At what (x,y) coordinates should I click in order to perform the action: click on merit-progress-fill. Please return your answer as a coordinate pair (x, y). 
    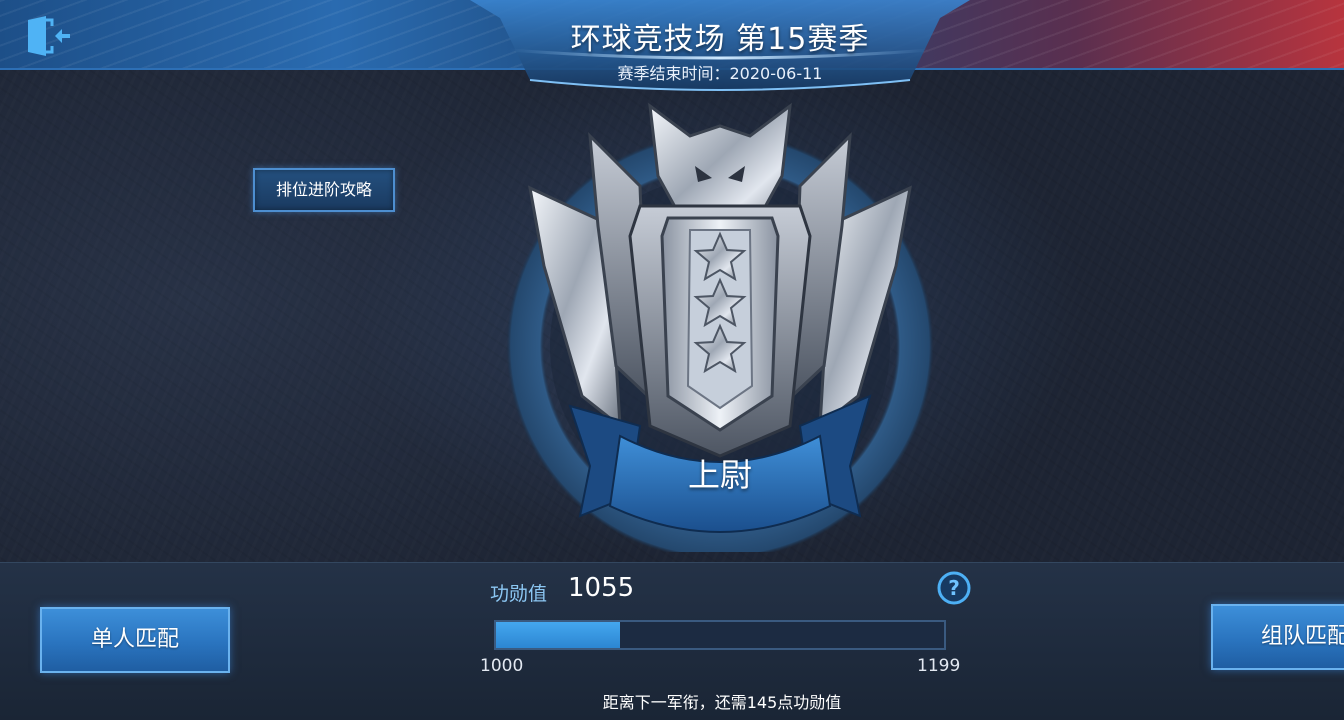
    Looking at the image, I should click on (558, 635).